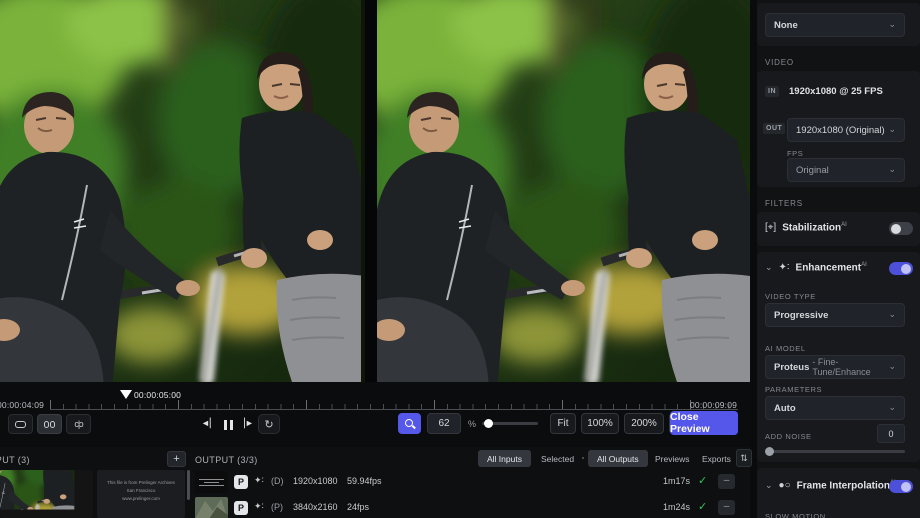 Image resolution: width=920 pixels, height=518 pixels. What do you see at coordinates (126, 394) in the screenshot?
I see `playhead` at bounding box center [126, 394].